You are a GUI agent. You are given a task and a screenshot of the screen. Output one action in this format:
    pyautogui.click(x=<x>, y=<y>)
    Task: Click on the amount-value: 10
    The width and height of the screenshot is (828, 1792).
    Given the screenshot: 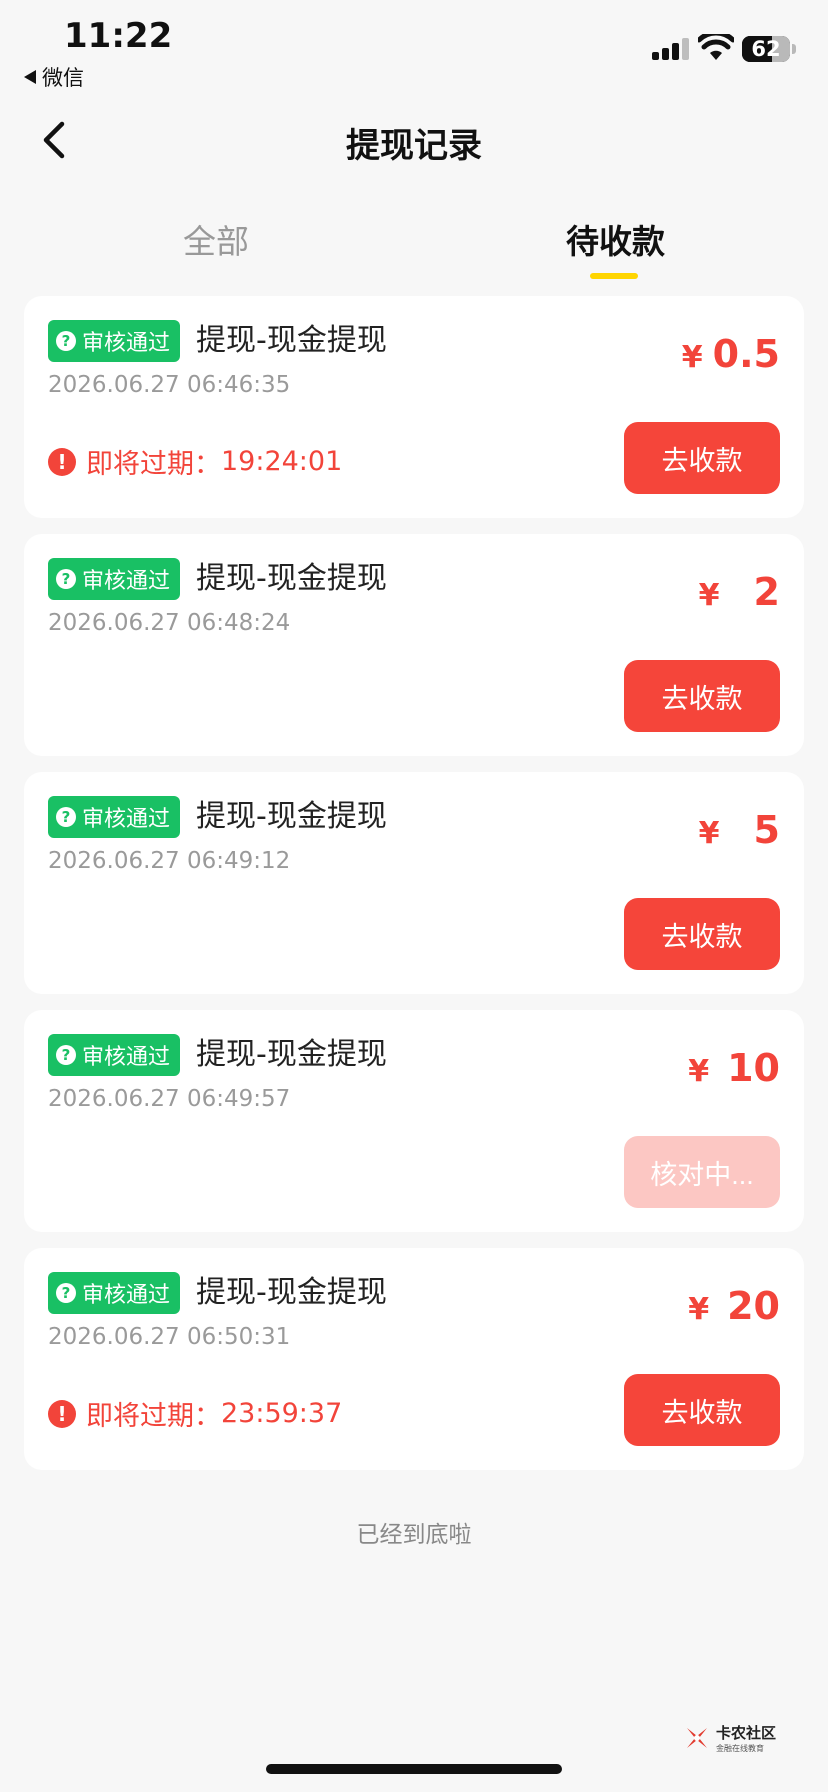 What is the action you would take?
    pyautogui.click(x=753, y=1068)
    